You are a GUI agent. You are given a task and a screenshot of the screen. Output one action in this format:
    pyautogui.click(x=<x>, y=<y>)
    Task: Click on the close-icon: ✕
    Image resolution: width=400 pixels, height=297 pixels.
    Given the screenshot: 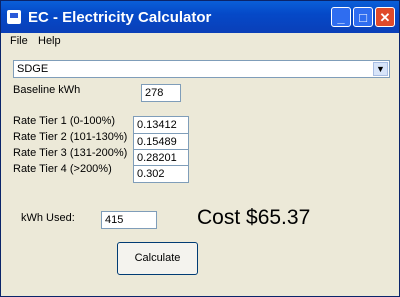 What is the action you would take?
    pyautogui.click(x=385, y=17)
    